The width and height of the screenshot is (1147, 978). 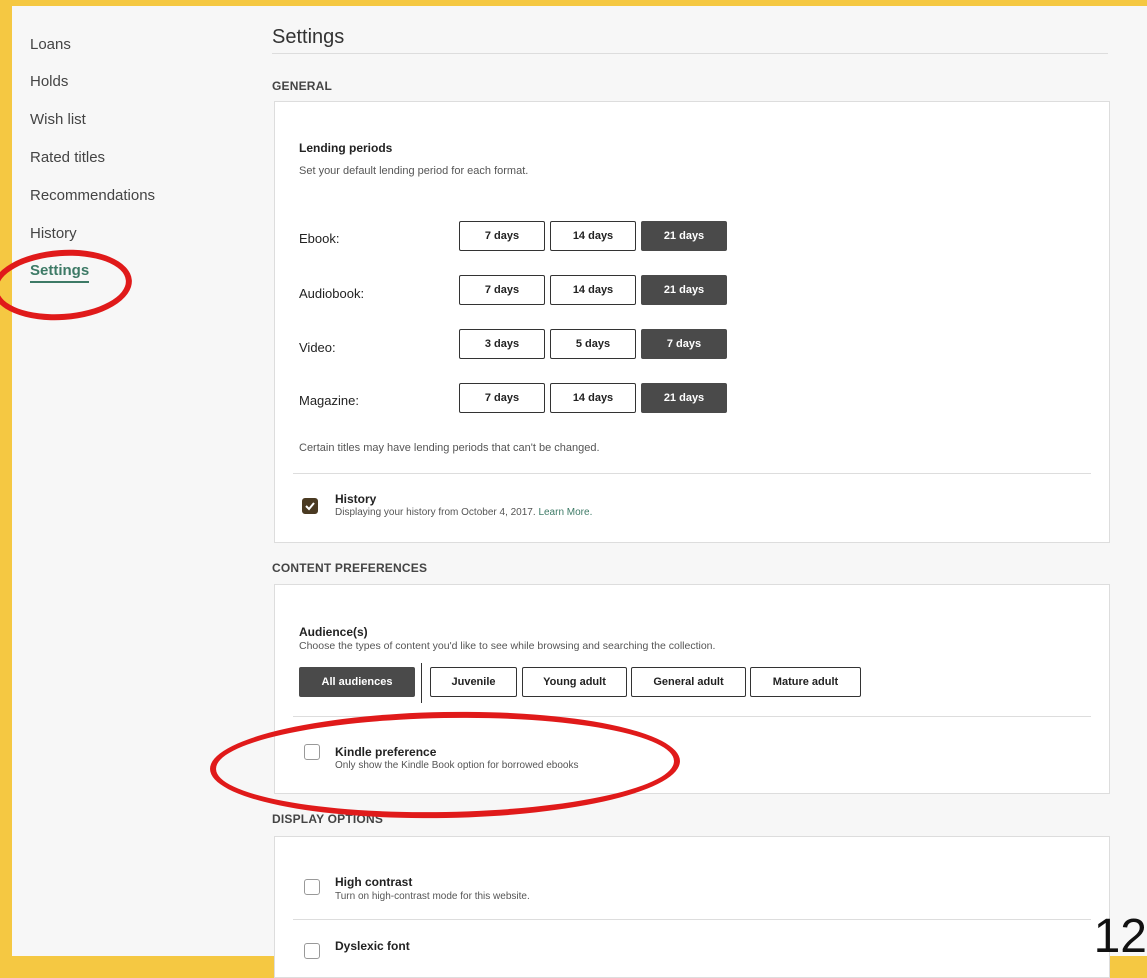 I want to click on sidebar-item-holds: Holds, so click(x=49, y=81).